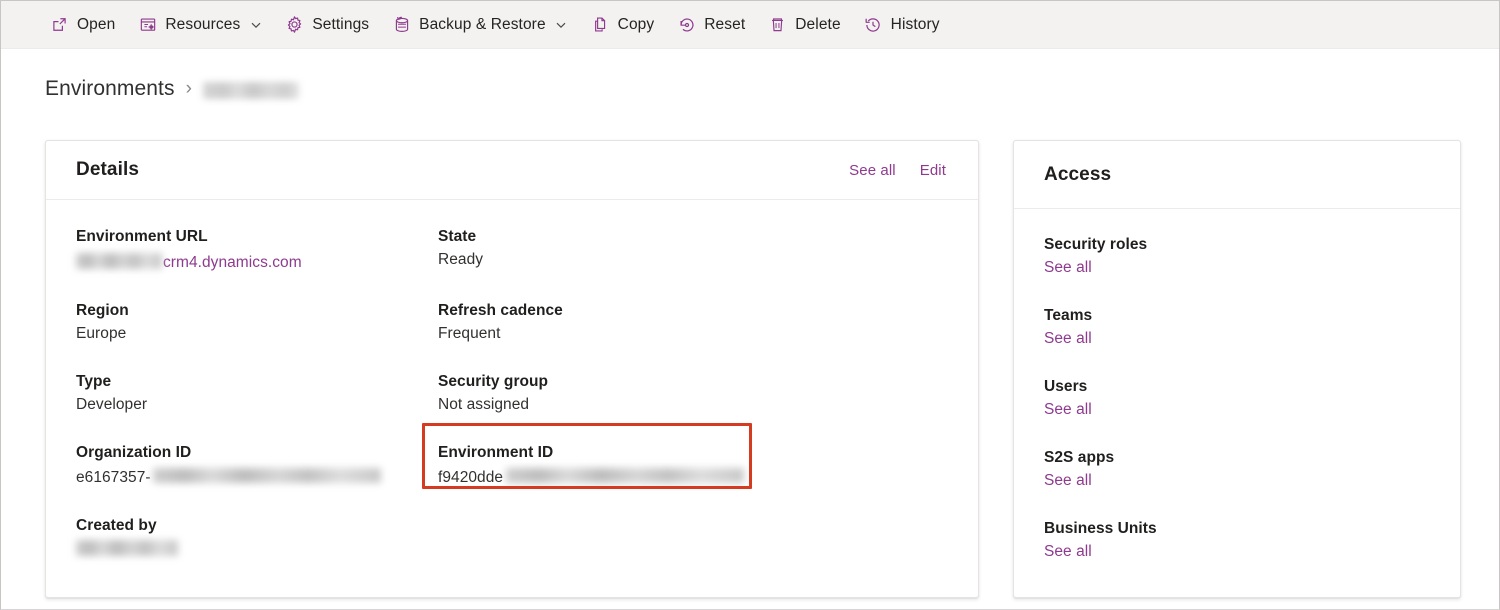 This screenshot has width=1500, height=610. I want to click on access-item-label: Security roles, so click(1096, 244).